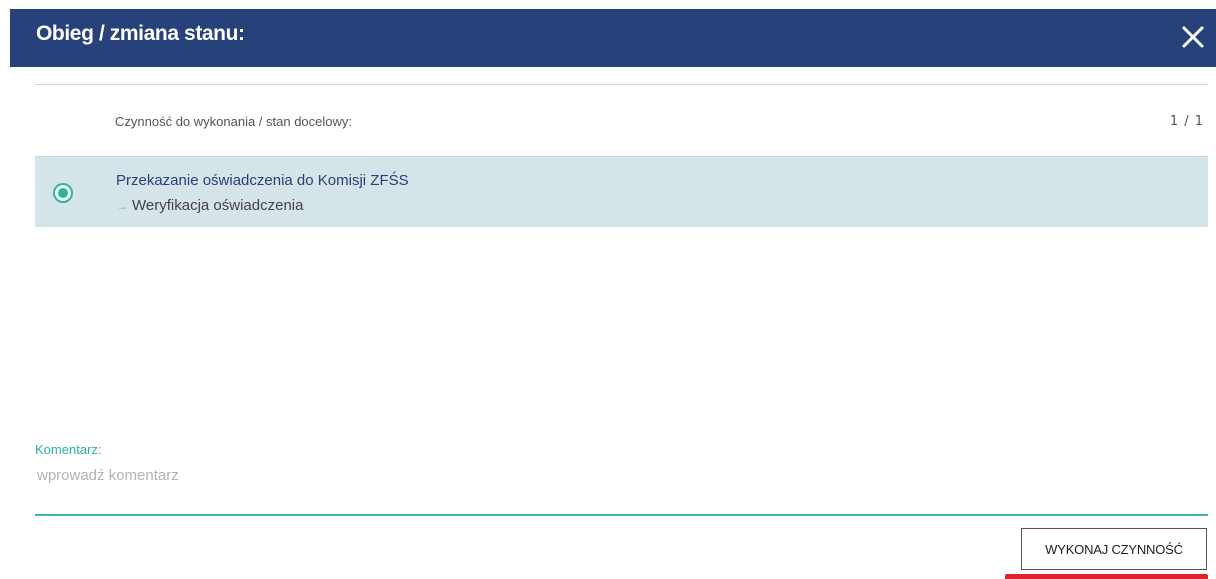 This screenshot has height=579, width=1216. What do you see at coordinates (140, 33) in the screenshot?
I see `dialog-title: Obieg / zmiana stanu:` at bounding box center [140, 33].